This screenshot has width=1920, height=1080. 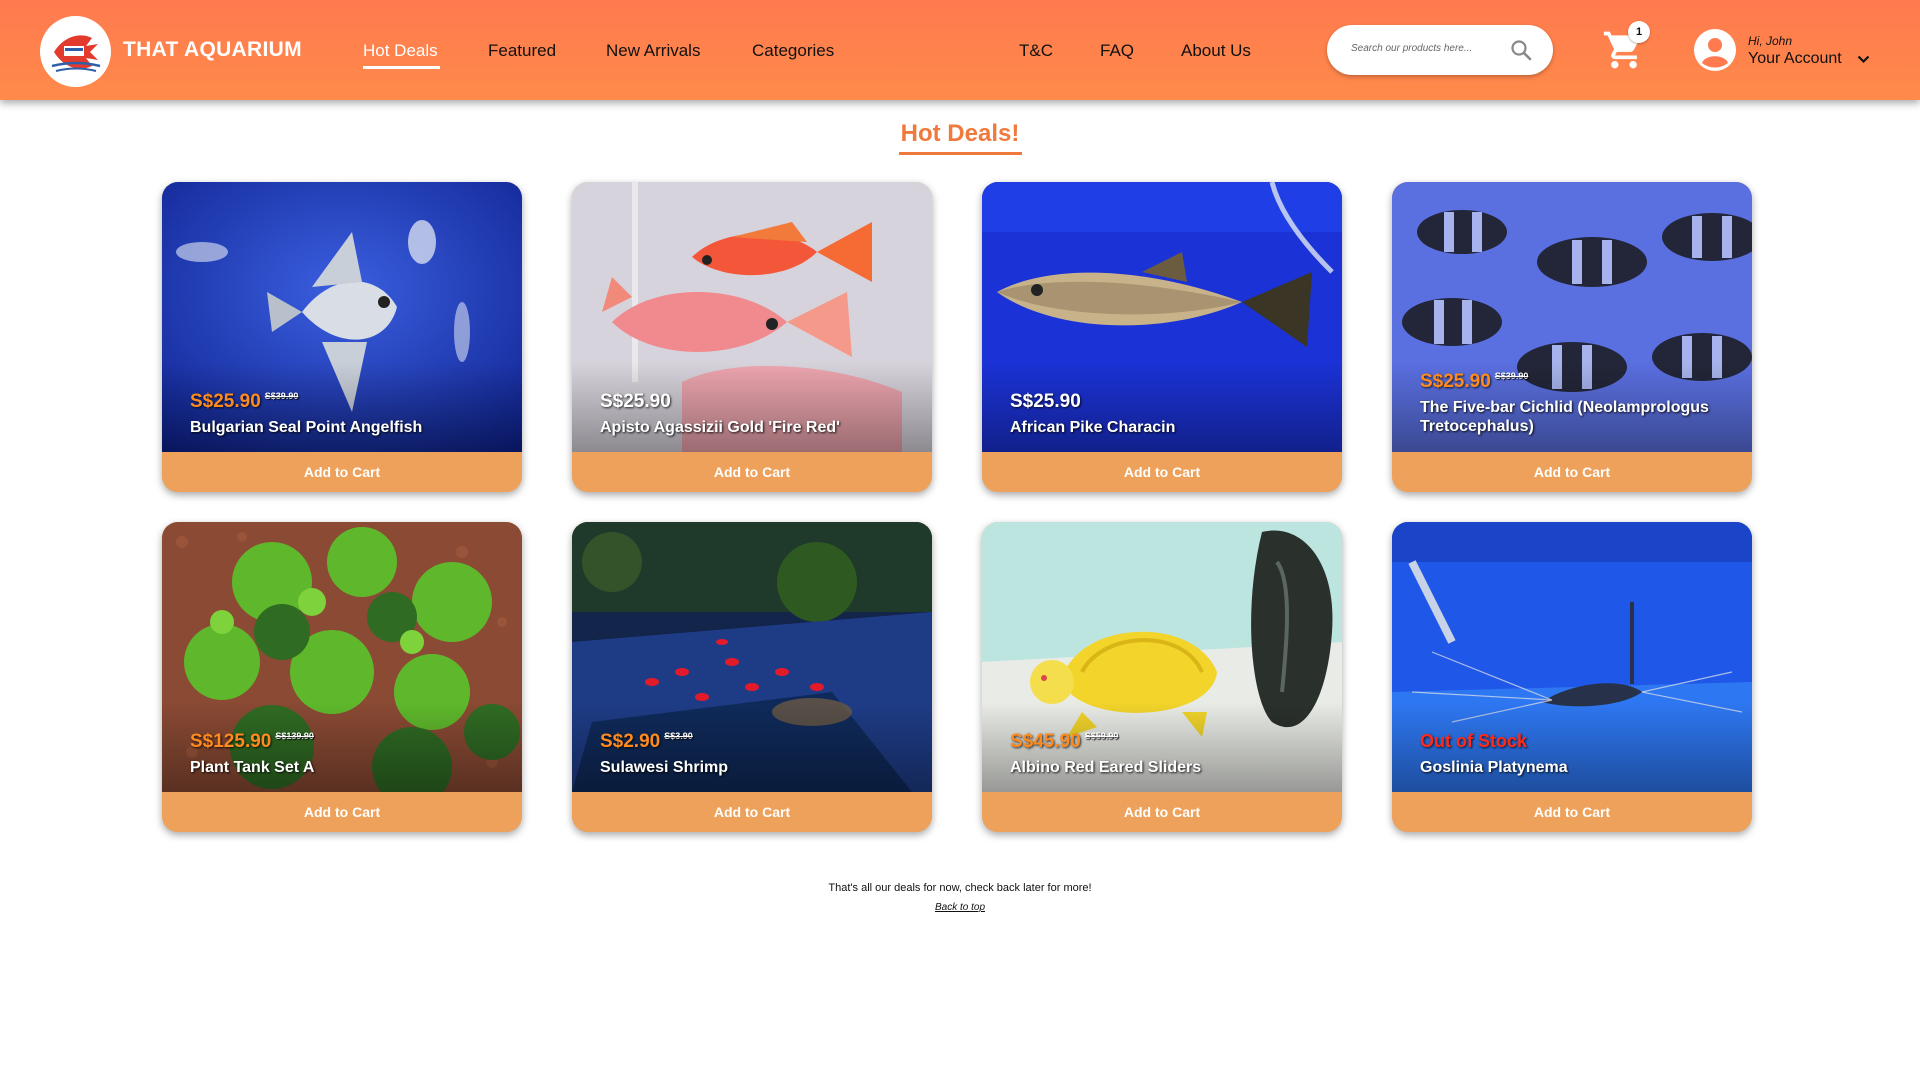 What do you see at coordinates (960, 133) in the screenshot?
I see `page-title: Hot Deals!` at bounding box center [960, 133].